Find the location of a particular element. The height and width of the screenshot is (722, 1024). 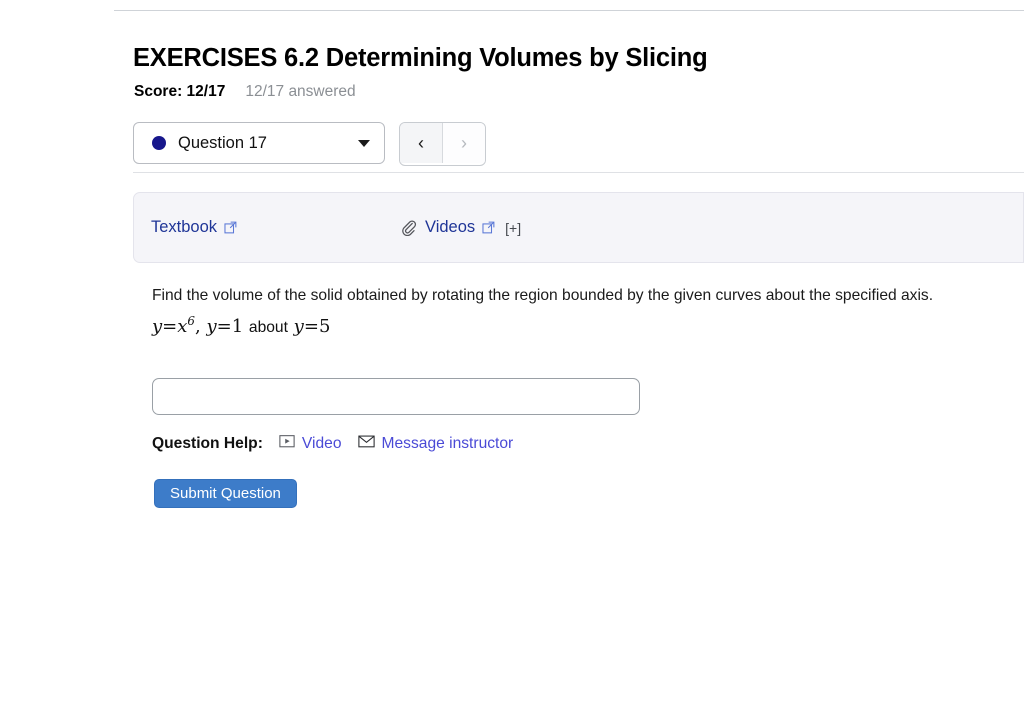

paperclip-icon is located at coordinates (408, 228).